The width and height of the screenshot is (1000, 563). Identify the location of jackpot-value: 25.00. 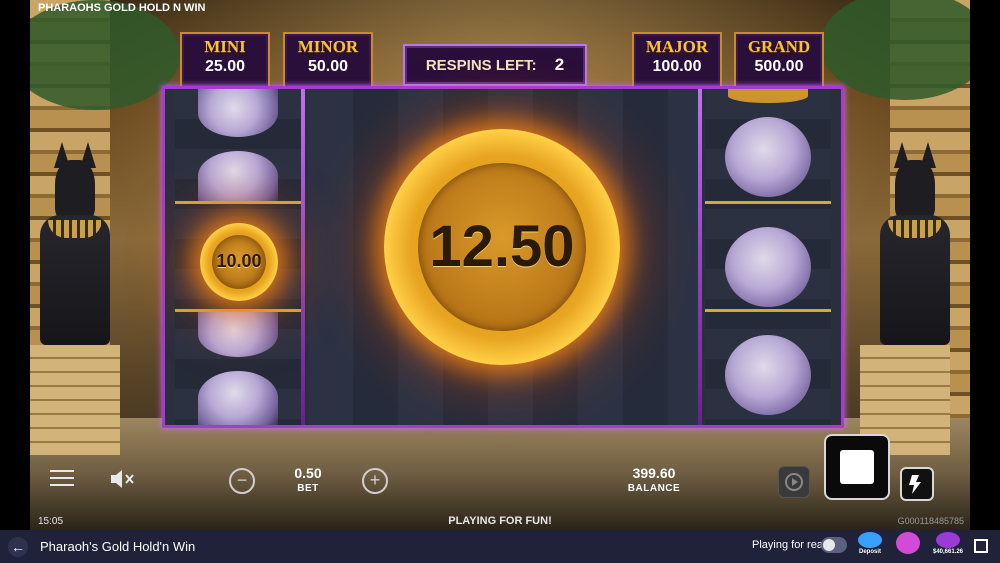
(225, 66).